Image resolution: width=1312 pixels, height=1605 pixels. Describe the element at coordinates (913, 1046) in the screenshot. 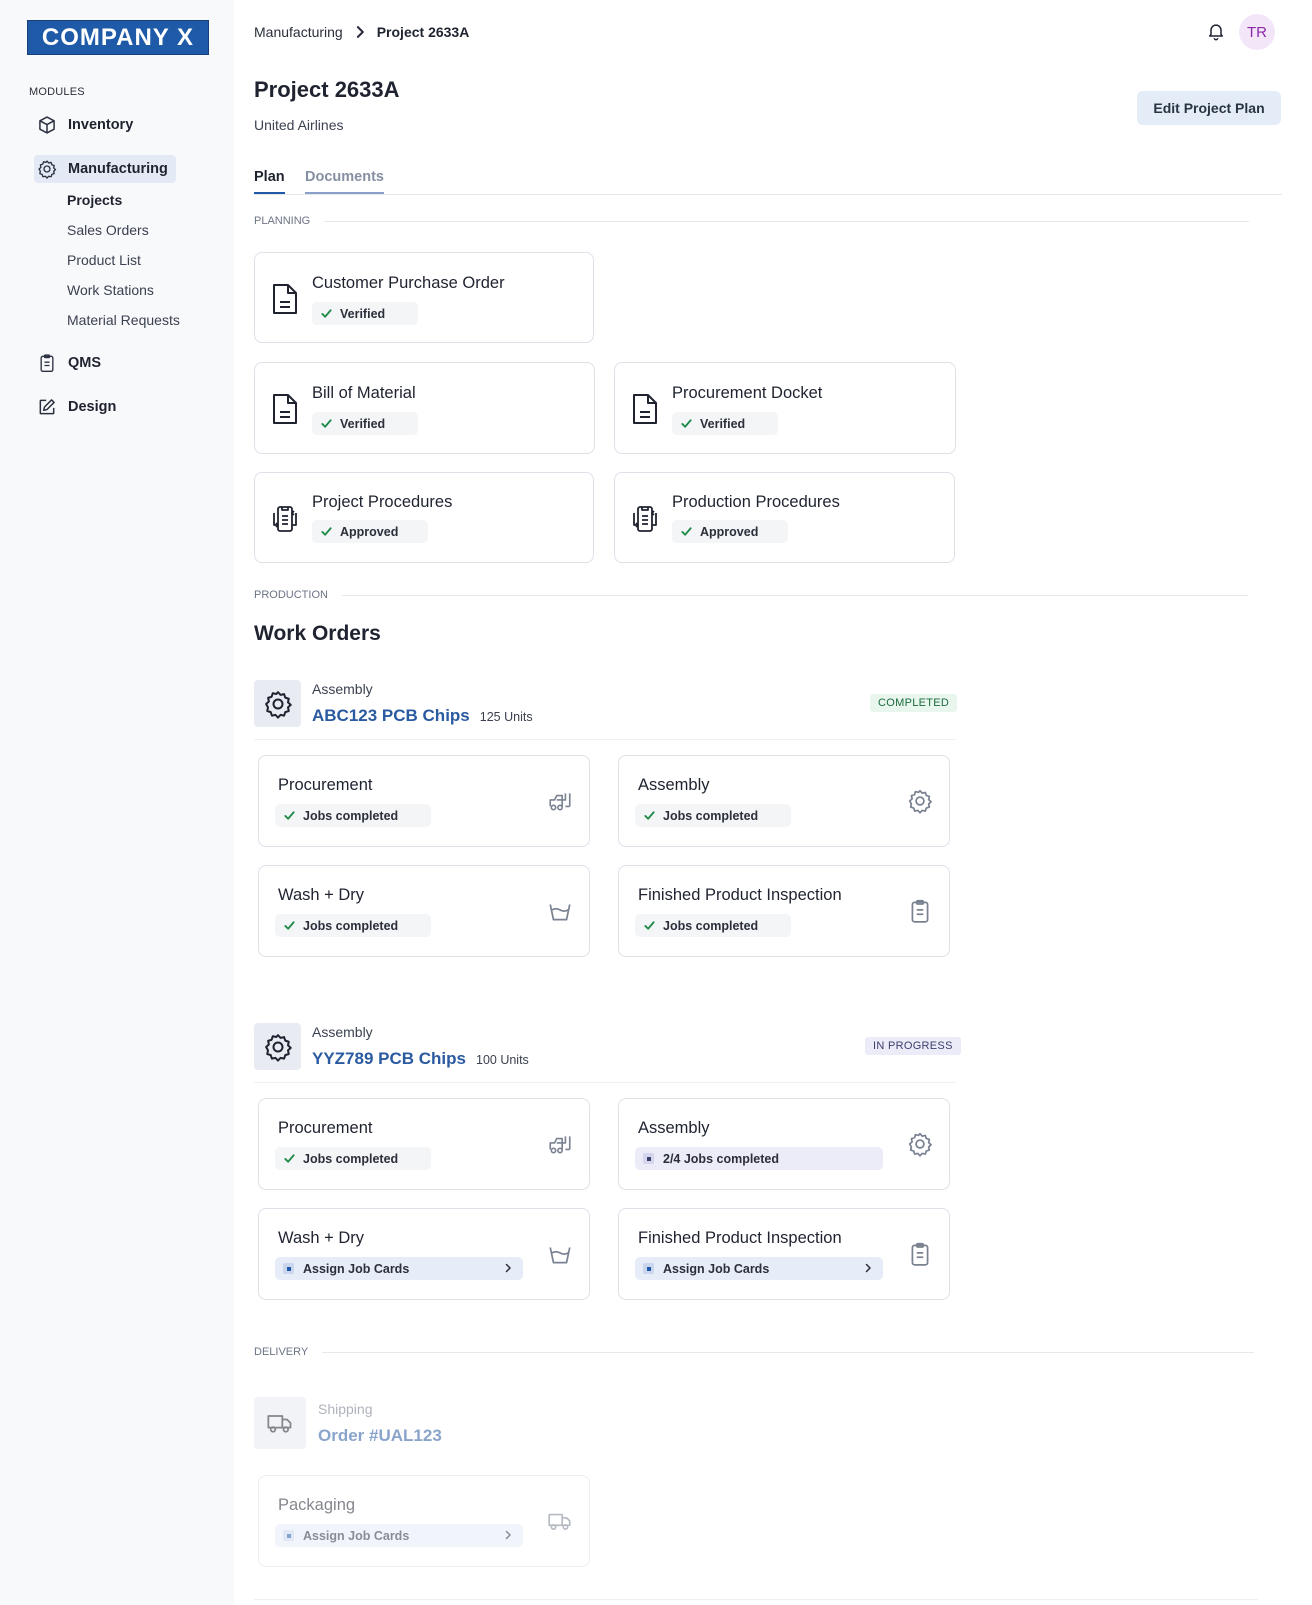

I see `status-badge: IN PROGRESS` at that location.